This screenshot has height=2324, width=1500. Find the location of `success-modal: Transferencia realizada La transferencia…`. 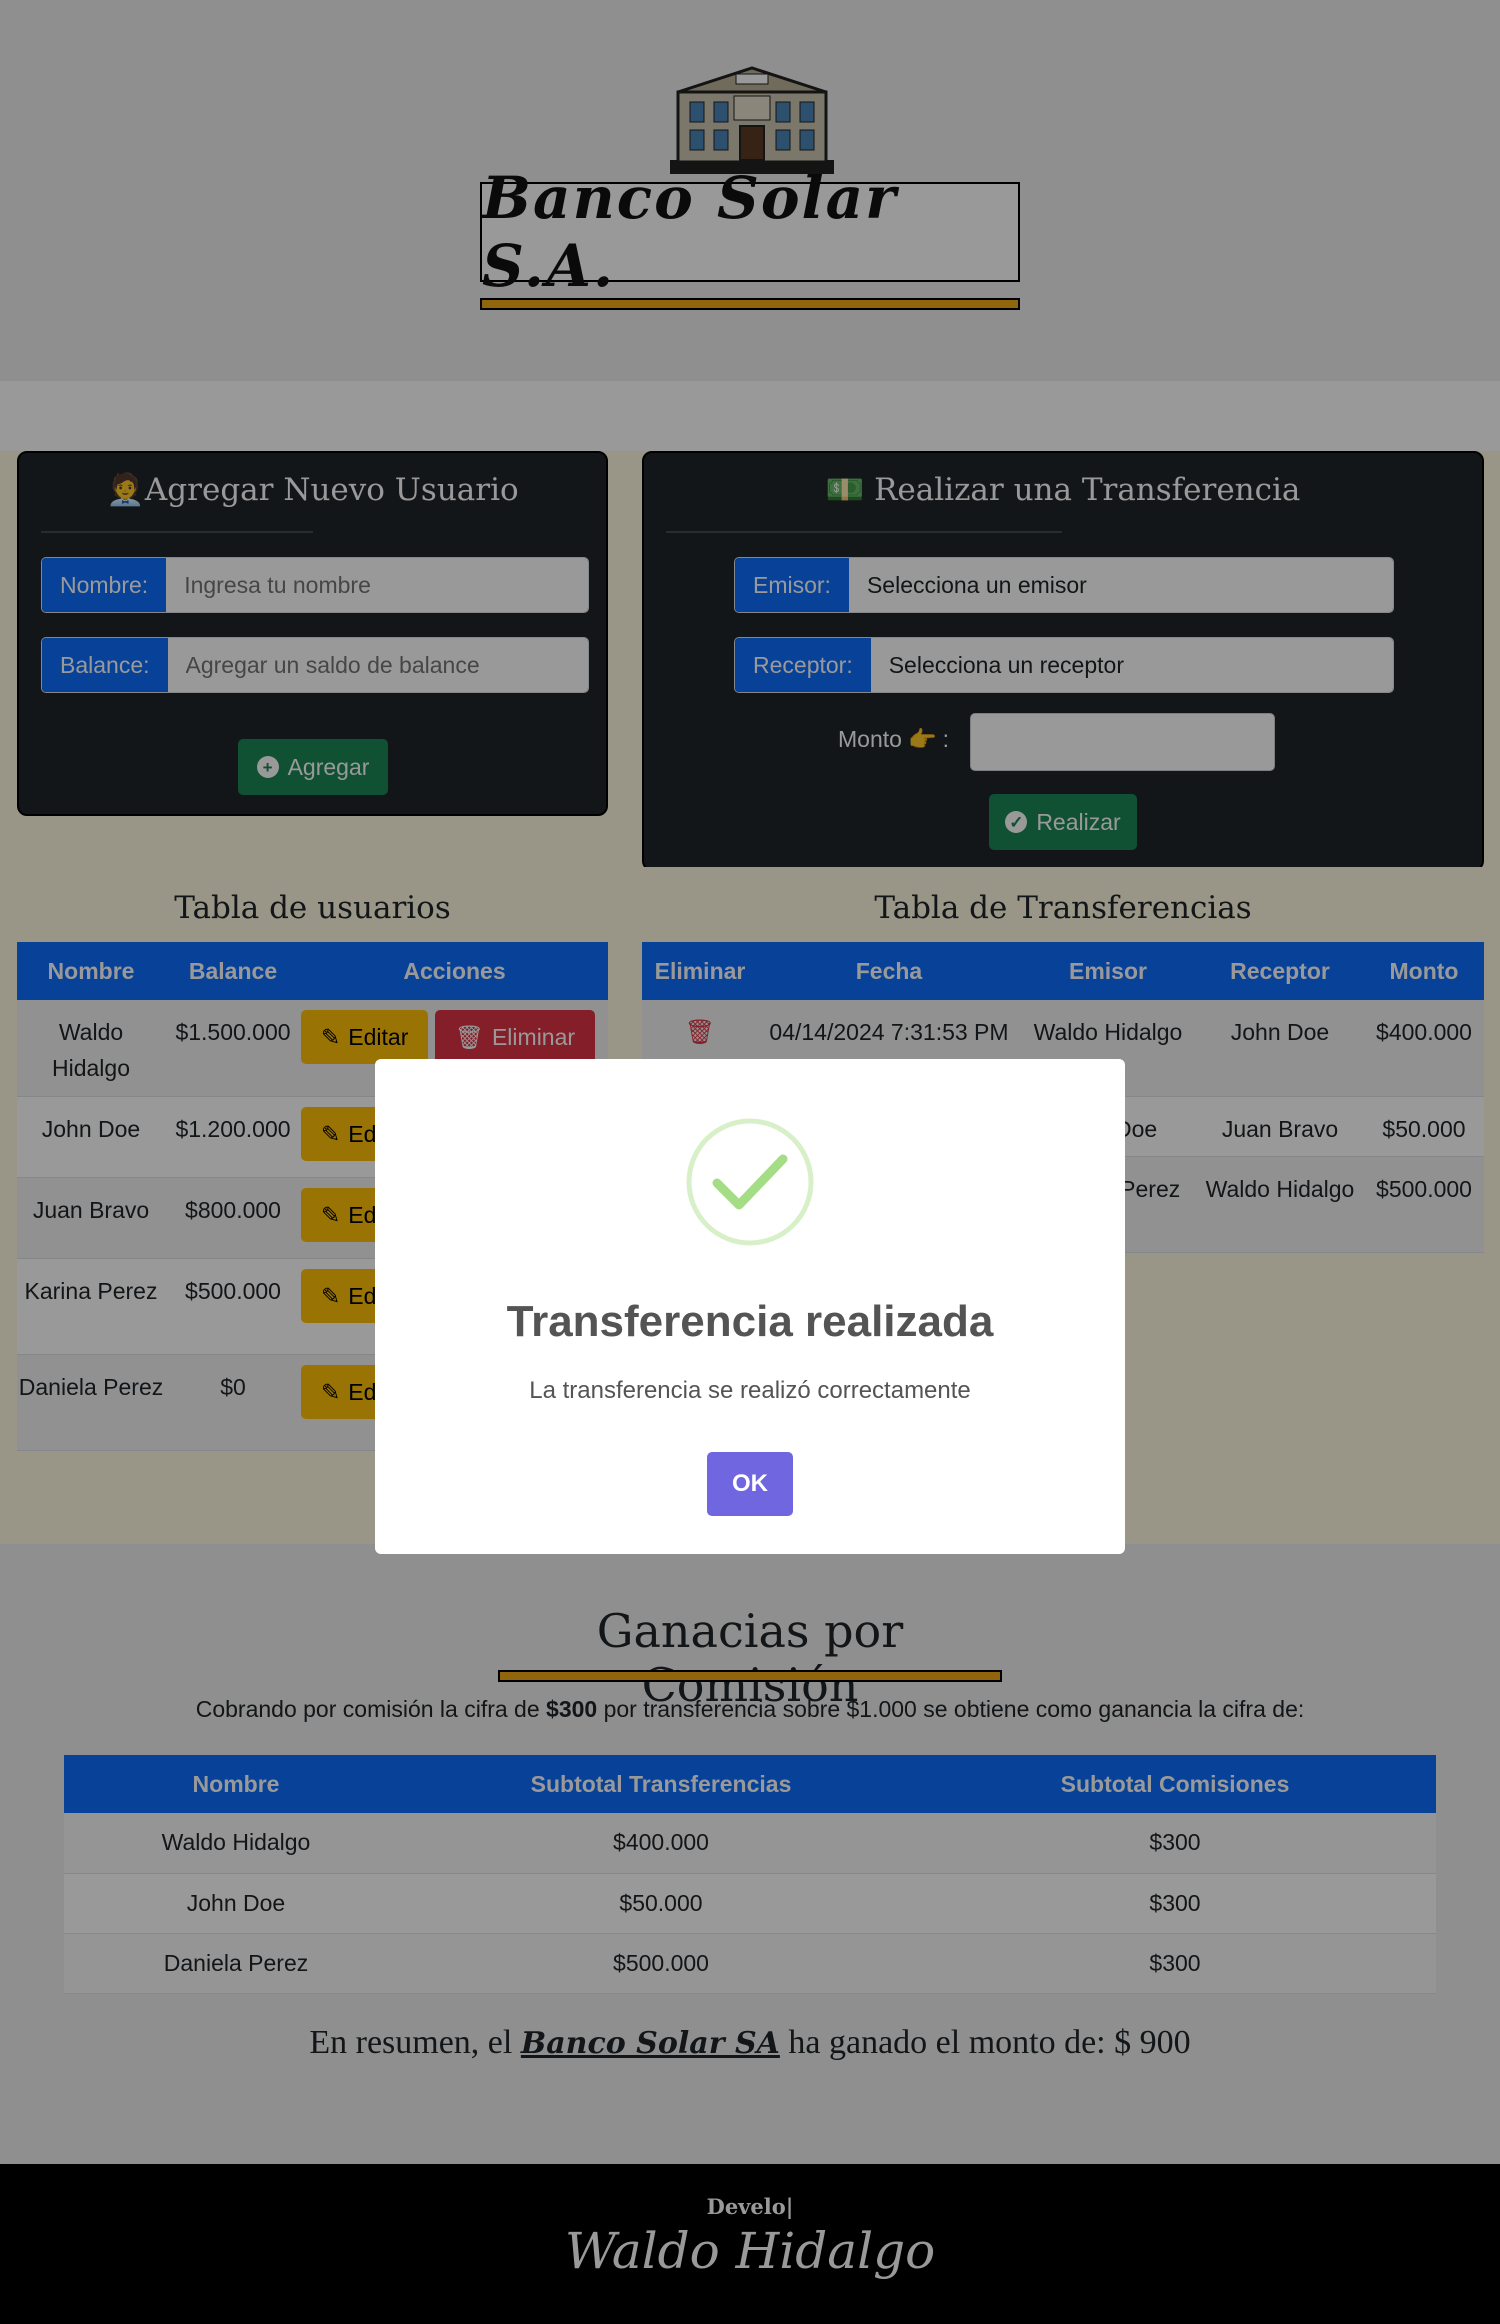

success-modal: Transferencia realizada La transferencia… is located at coordinates (750, 1306).